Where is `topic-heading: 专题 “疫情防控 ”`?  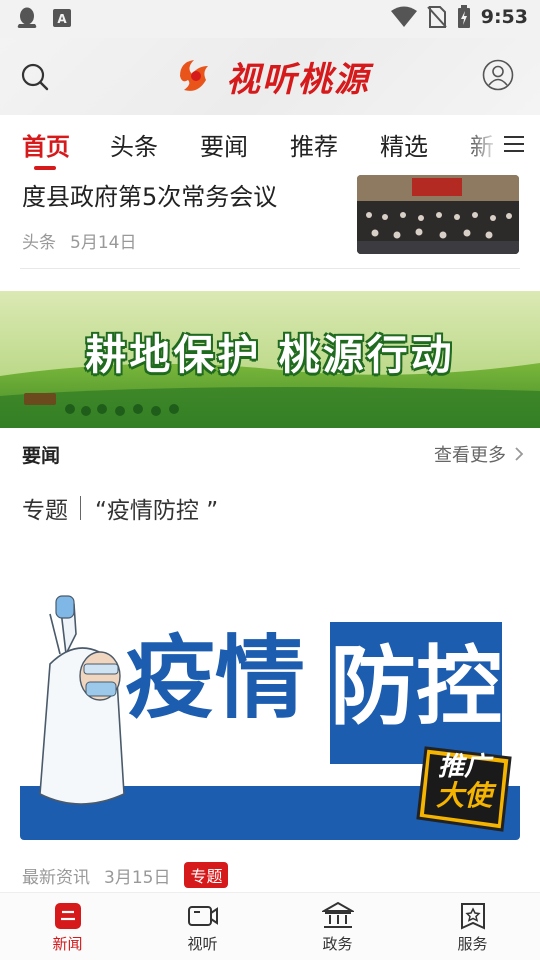 topic-heading: 专题 “疫情防控 ” is located at coordinates (120, 508).